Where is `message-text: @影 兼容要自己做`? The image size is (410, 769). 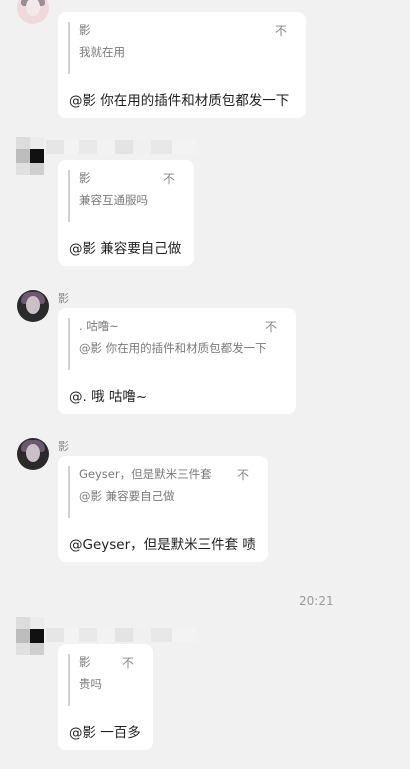
message-text: @影 兼容要自己做 is located at coordinates (125, 249).